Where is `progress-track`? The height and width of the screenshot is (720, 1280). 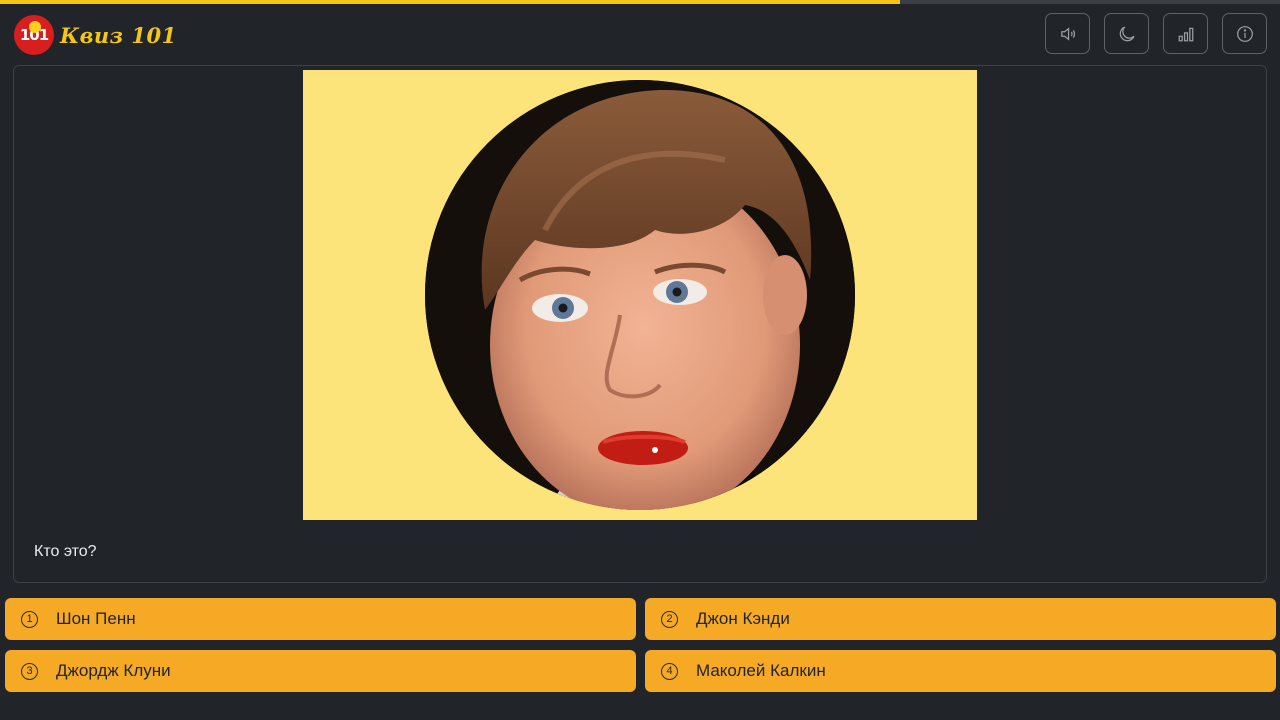
progress-track is located at coordinates (640, 2).